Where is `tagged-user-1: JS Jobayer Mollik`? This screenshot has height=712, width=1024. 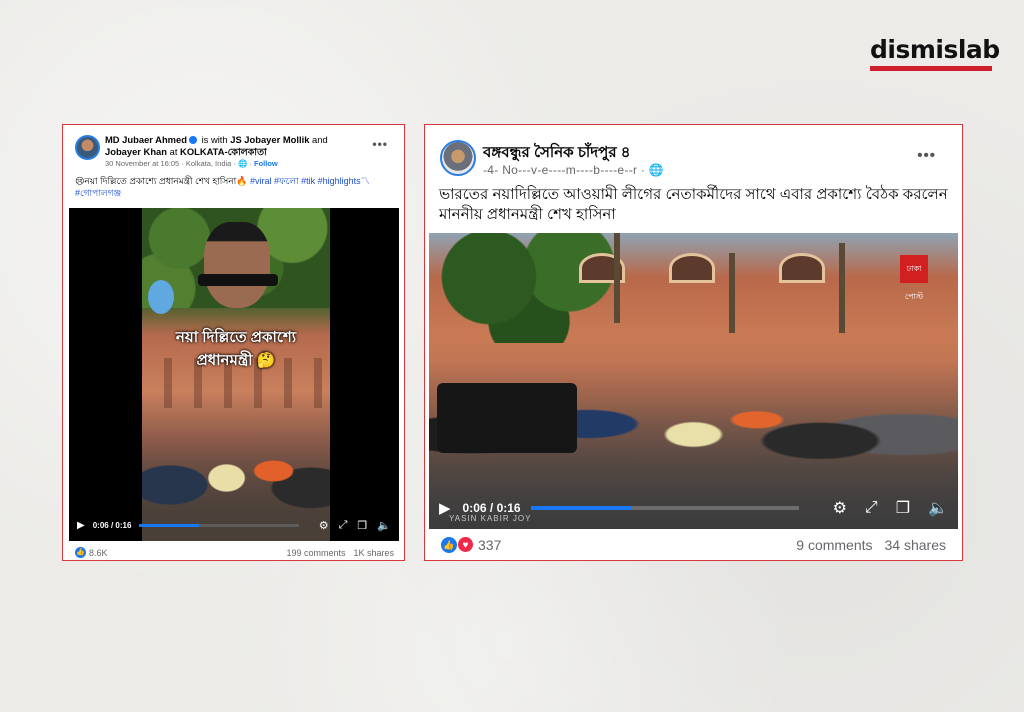
tagged-user-1: JS Jobayer Mollik is located at coordinates (269, 139).